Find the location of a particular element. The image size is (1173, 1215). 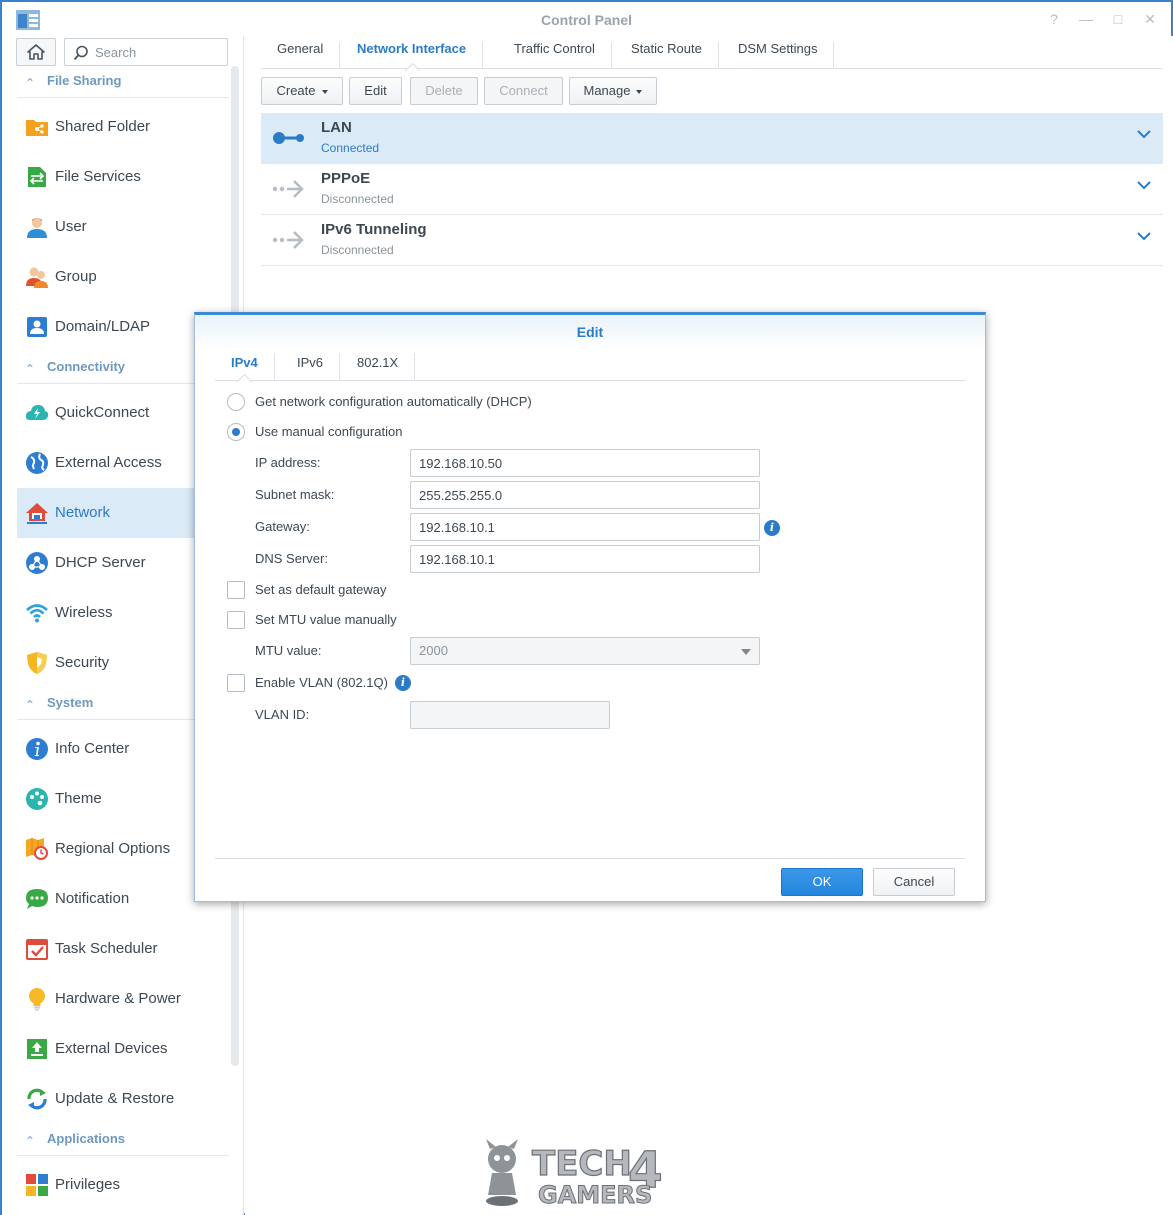

watermark-line2: GAMERS is located at coordinates (595, 1195).